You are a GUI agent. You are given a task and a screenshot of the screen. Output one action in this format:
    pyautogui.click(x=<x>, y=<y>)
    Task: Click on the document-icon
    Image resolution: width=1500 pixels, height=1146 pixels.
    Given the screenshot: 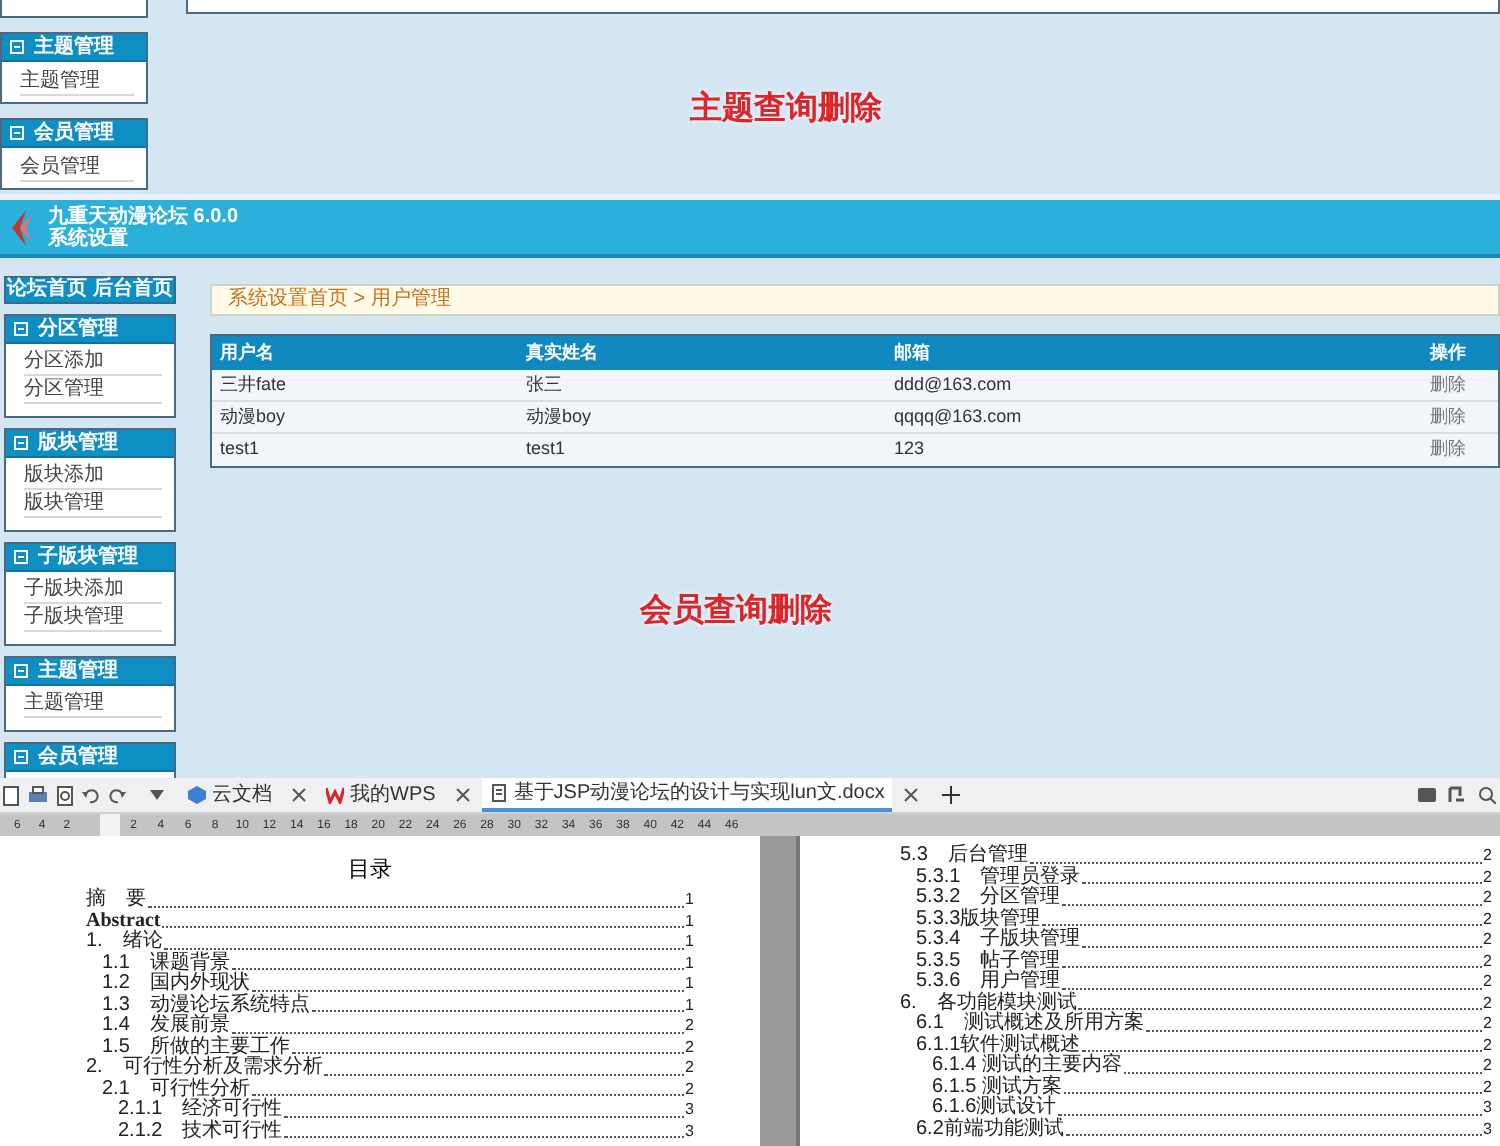 What is the action you would take?
    pyautogui.click(x=11, y=795)
    